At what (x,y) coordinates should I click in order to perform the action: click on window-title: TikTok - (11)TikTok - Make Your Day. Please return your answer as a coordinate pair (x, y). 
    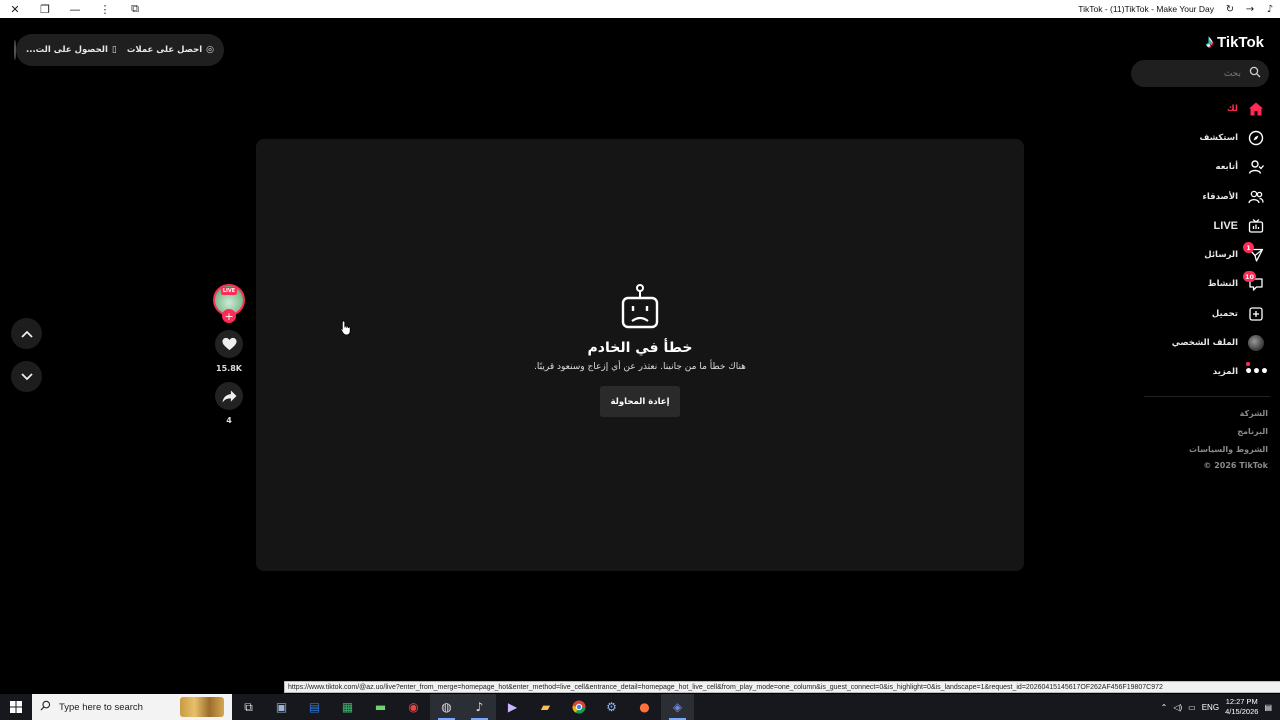
    Looking at the image, I should click on (1146, 9).